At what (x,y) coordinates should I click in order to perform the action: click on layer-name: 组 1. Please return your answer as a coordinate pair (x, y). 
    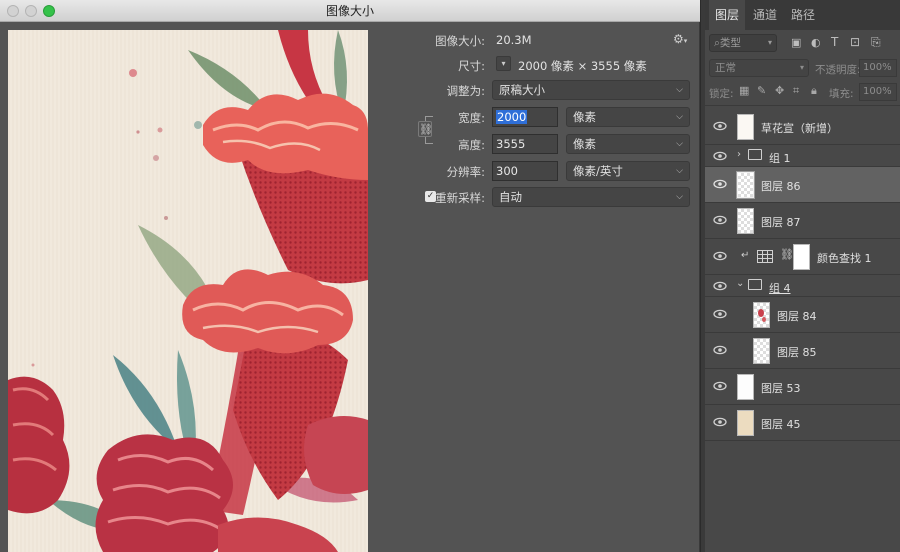
    Looking at the image, I should click on (780, 158).